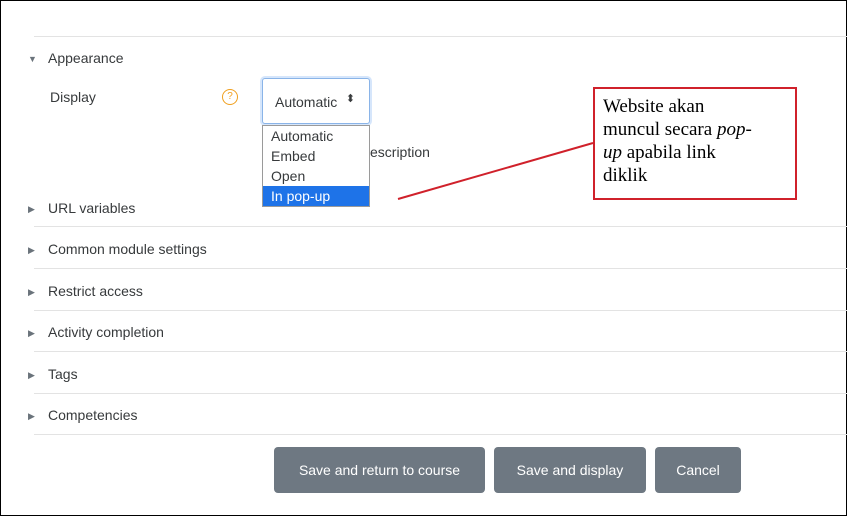 This screenshot has height=516, width=847. Describe the element at coordinates (659, 152) in the screenshot. I see `callout-line-3: up apabila link` at that location.